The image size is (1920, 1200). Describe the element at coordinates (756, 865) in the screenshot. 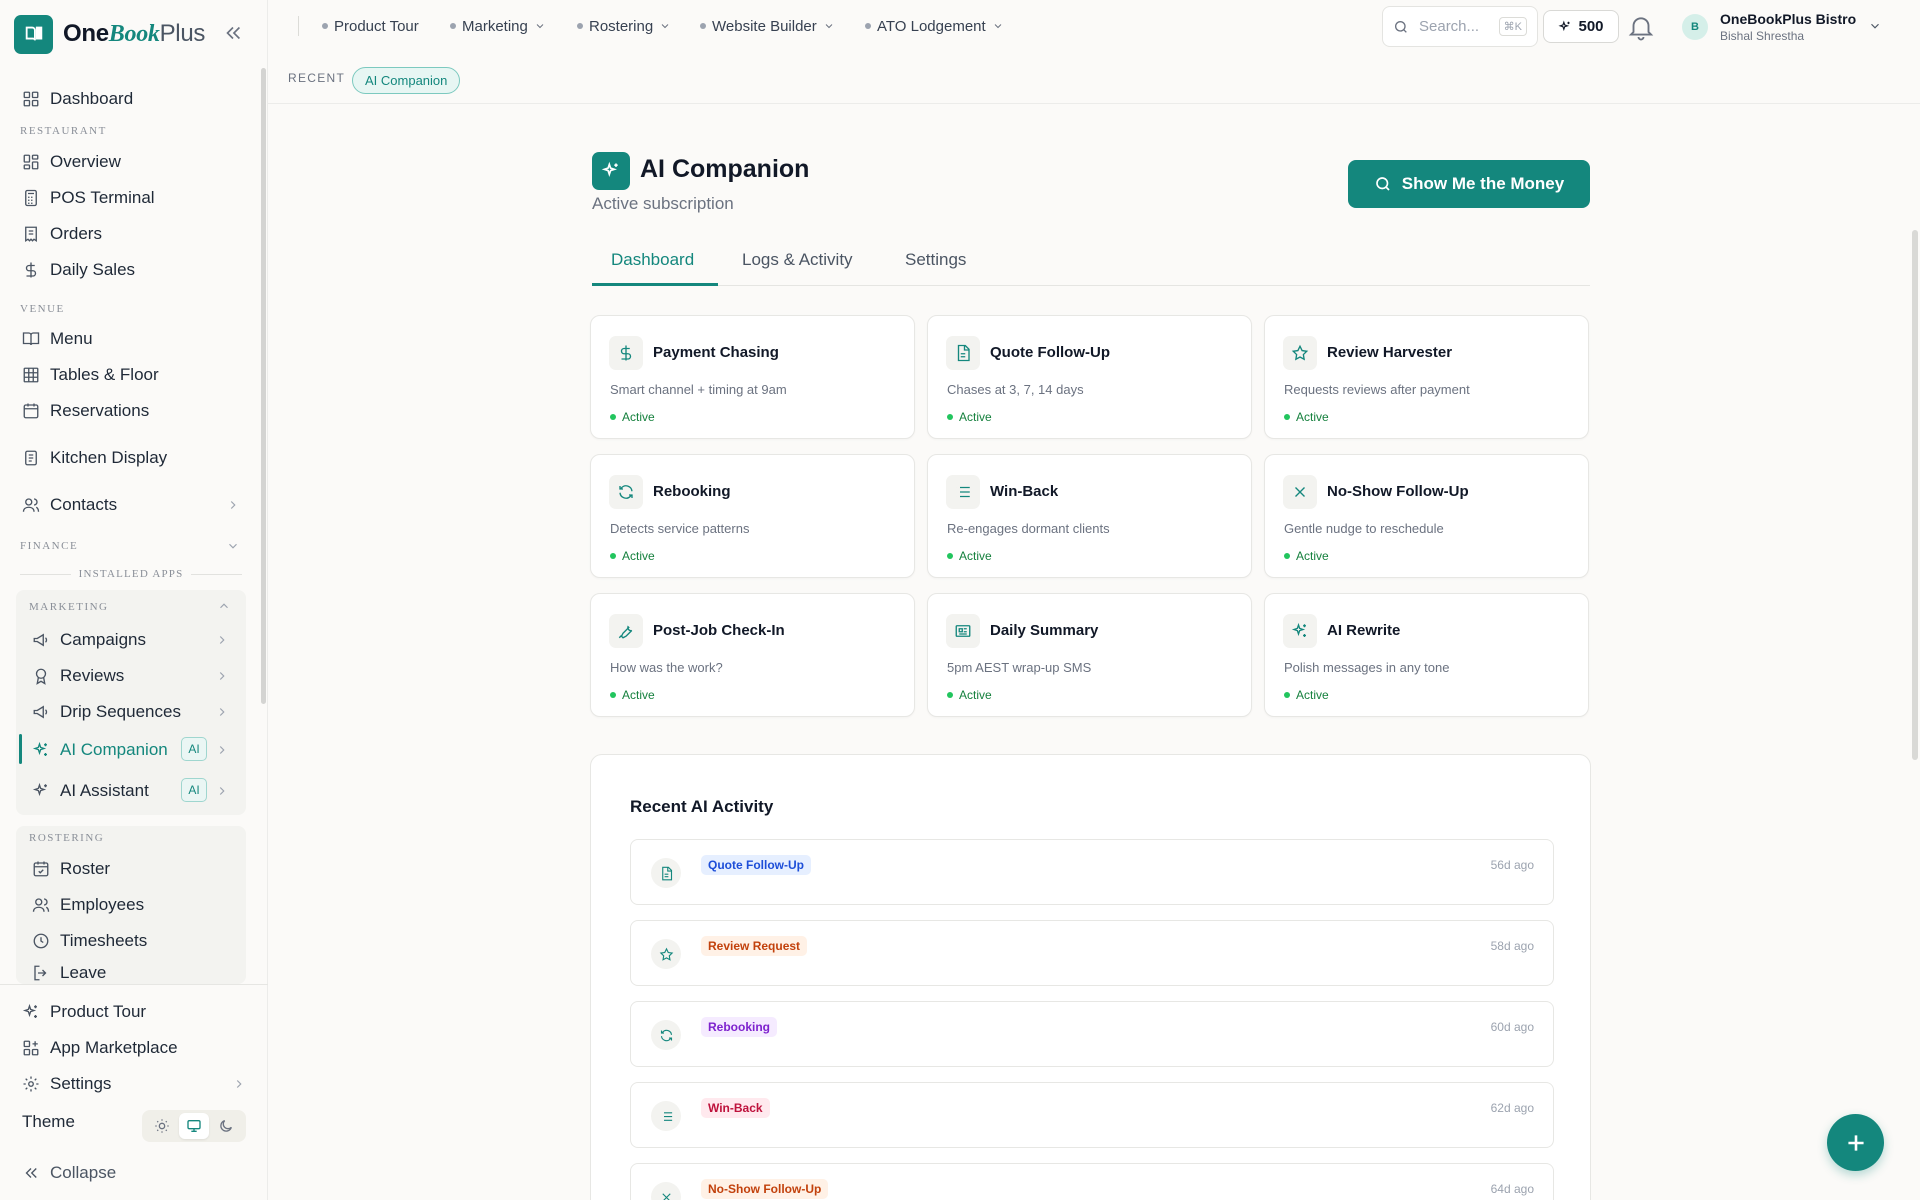

I see `activity-tag: Quote Follow-Up` at that location.